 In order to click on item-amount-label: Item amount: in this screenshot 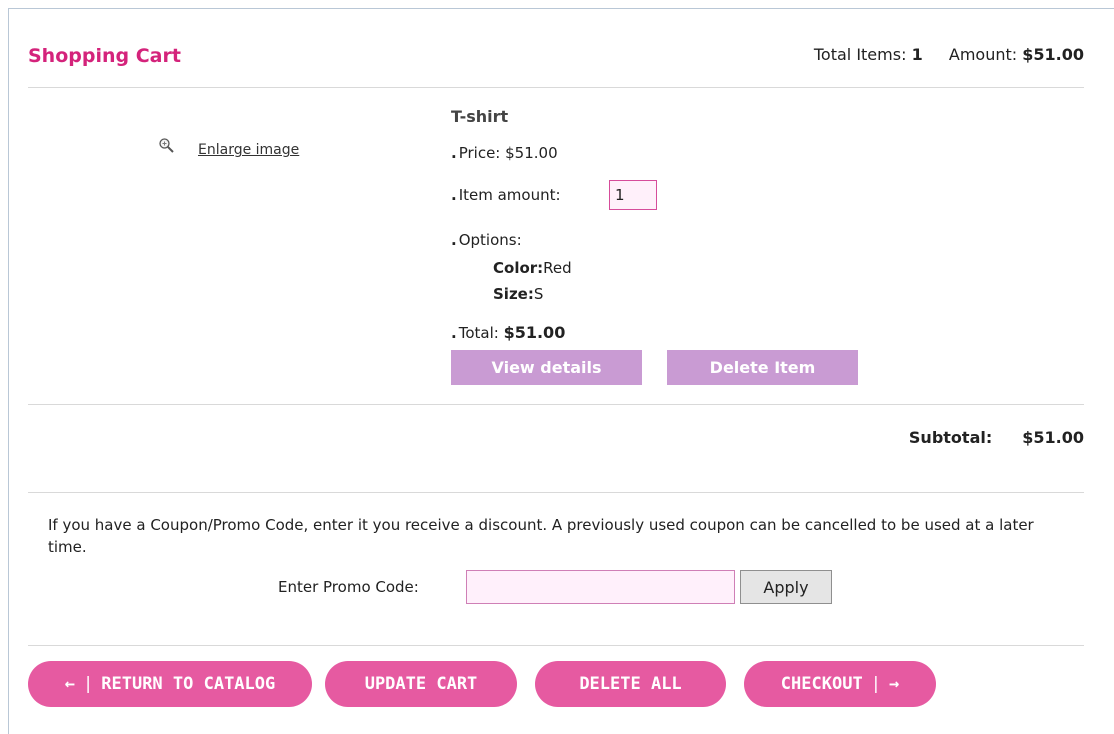, I will do `click(509, 195)`.